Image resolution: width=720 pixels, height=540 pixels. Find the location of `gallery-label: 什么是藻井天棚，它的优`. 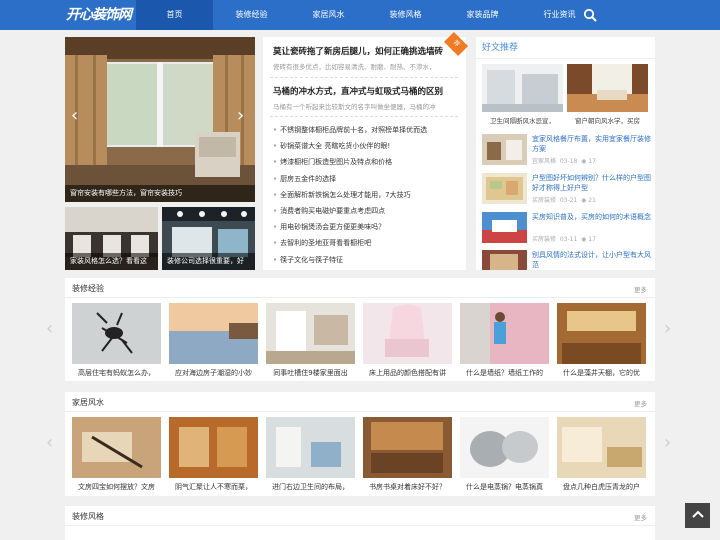

gallery-label: 什么是藻井天棚，它的优 is located at coordinates (601, 373).